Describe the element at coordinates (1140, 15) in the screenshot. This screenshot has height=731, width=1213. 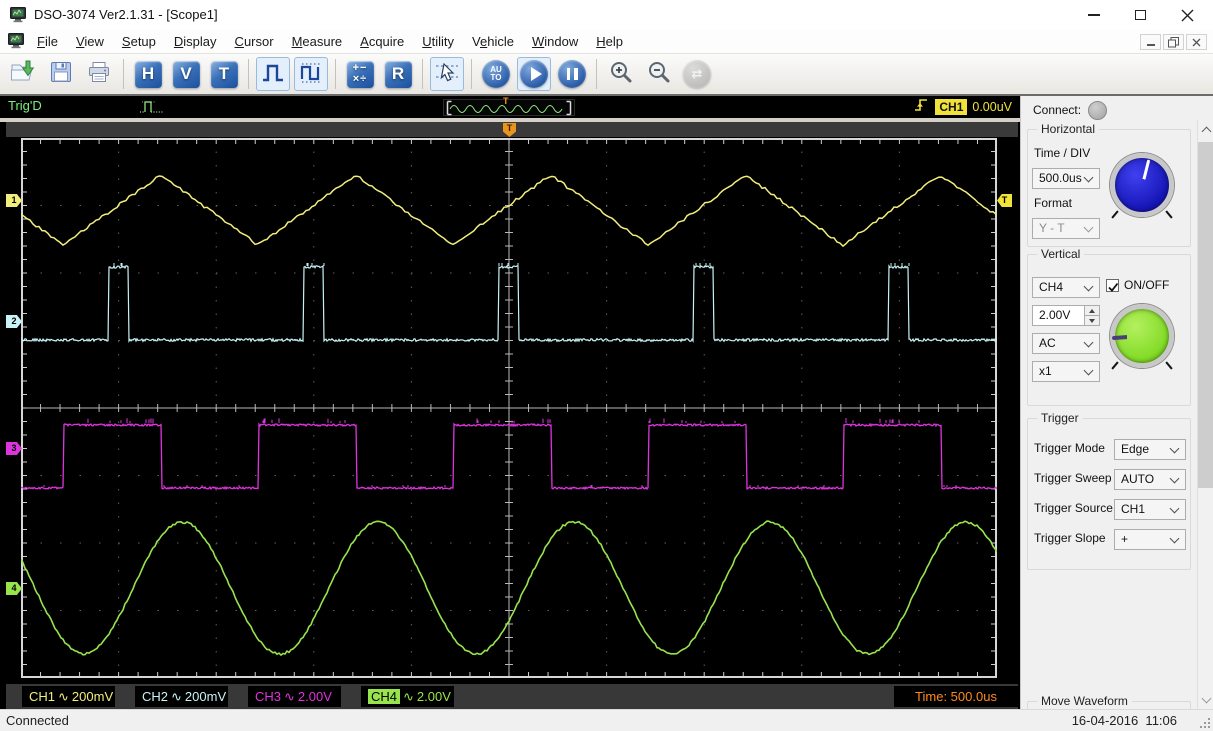
I see `maximize-button` at that location.